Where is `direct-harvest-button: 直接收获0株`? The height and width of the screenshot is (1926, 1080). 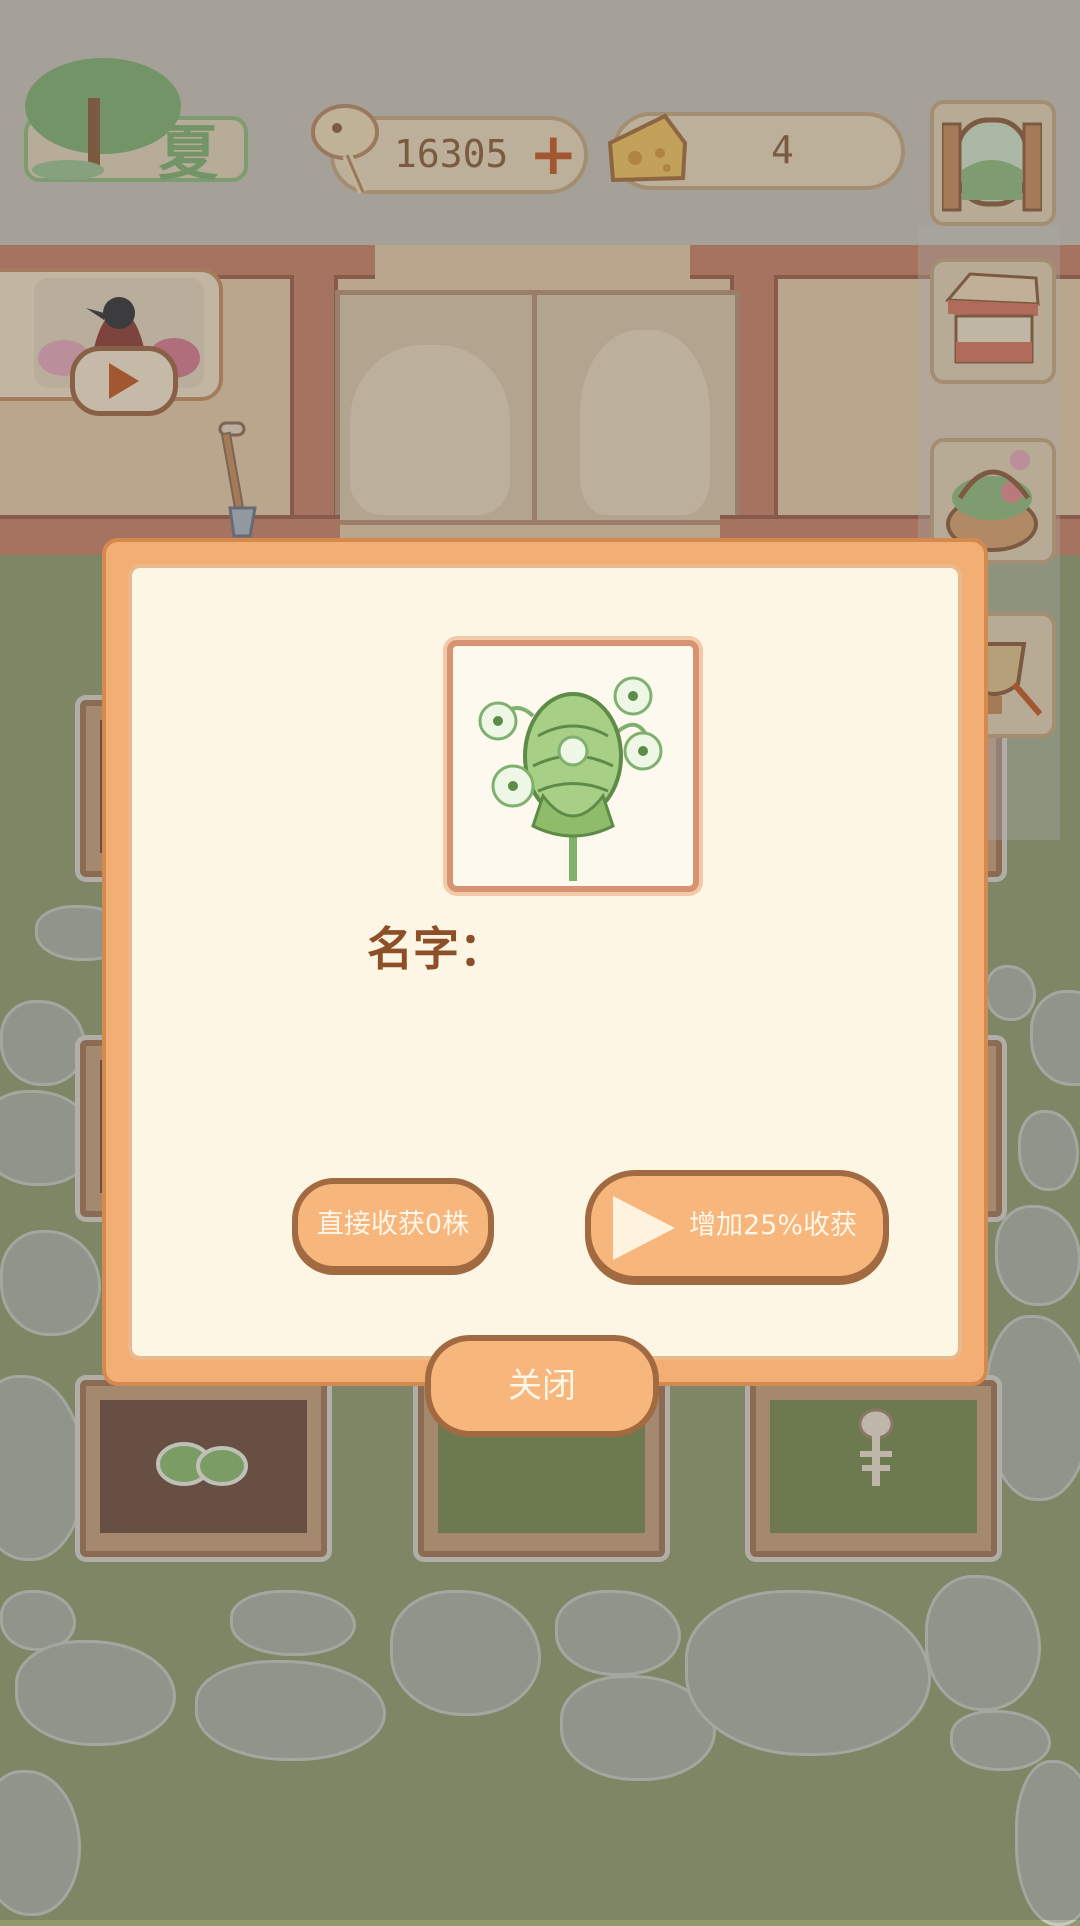 direct-harvest-button: 直接收获0株 is located at coordinates (393, 1225).